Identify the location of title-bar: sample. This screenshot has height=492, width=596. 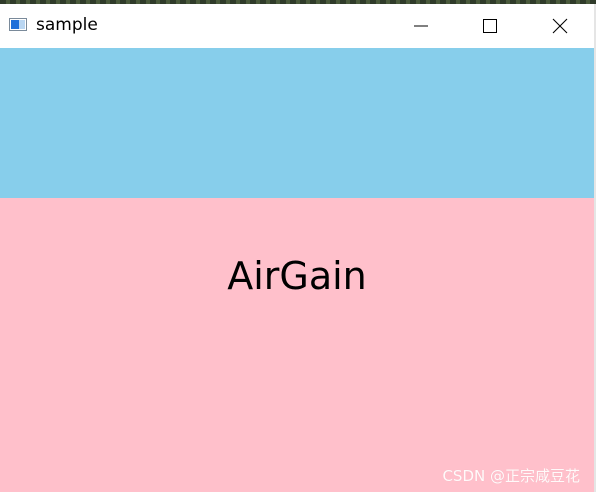
(297, 26).